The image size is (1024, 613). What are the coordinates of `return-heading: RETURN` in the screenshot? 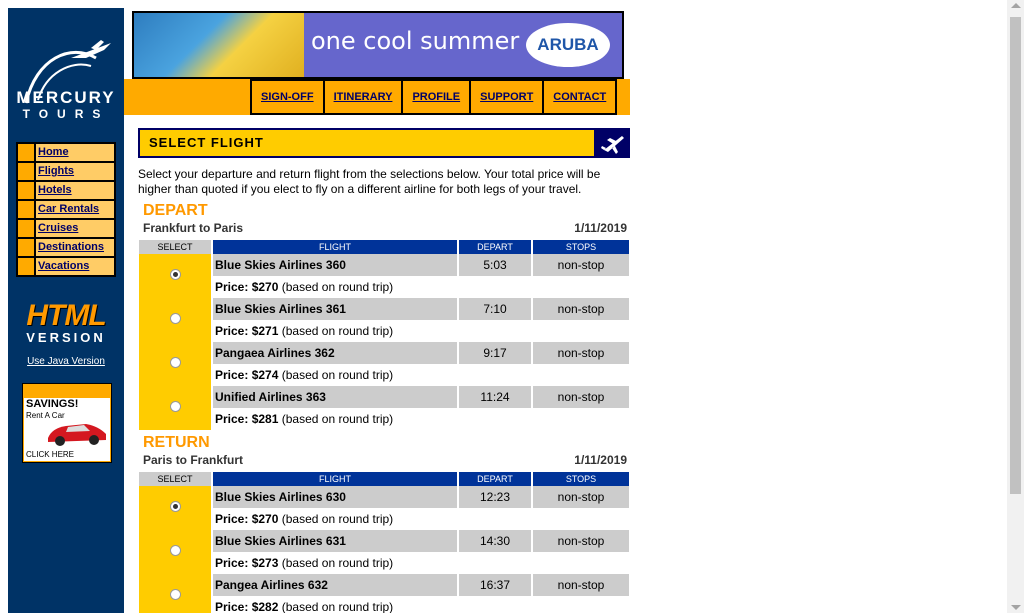 It's located at (176, 442).